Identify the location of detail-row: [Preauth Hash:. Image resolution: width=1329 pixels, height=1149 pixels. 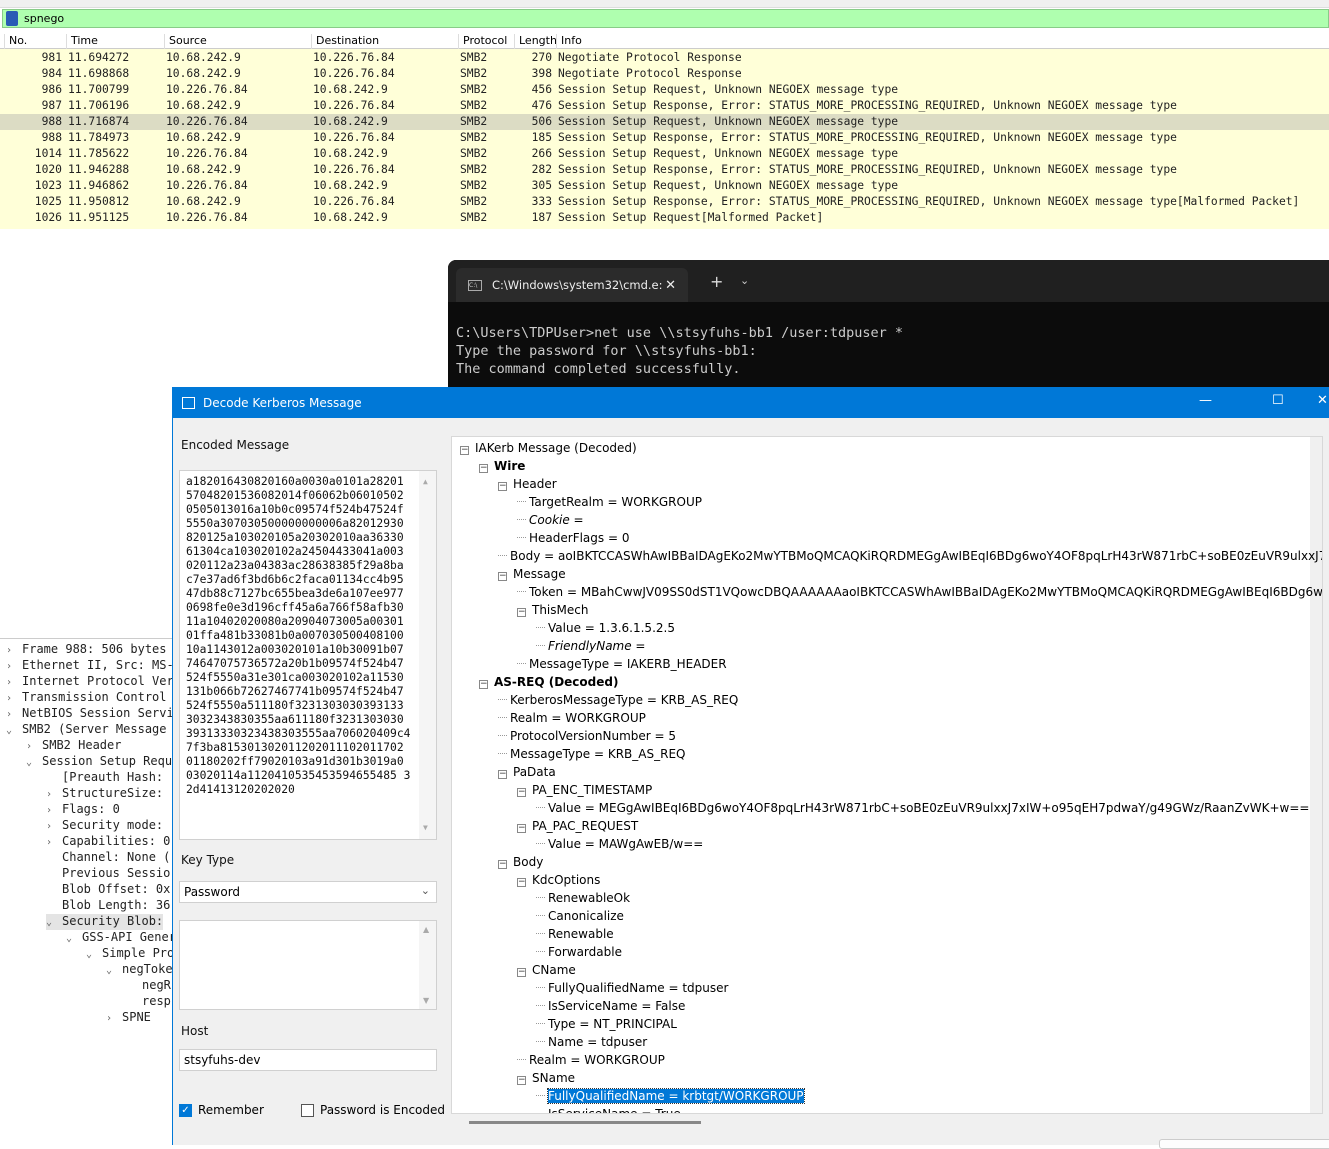
(104, 778).